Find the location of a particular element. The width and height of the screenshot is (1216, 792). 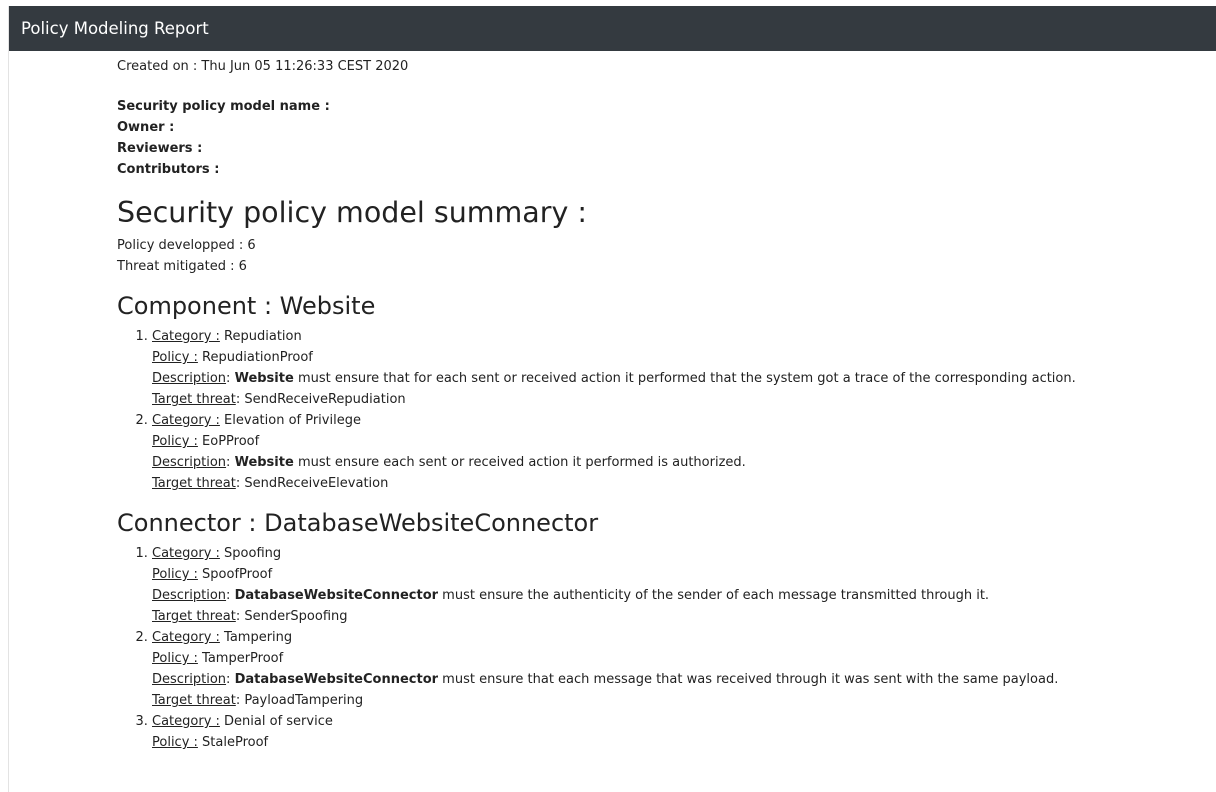

navbar-title: Policy Modeling Report is located at coordinates (115, 28).